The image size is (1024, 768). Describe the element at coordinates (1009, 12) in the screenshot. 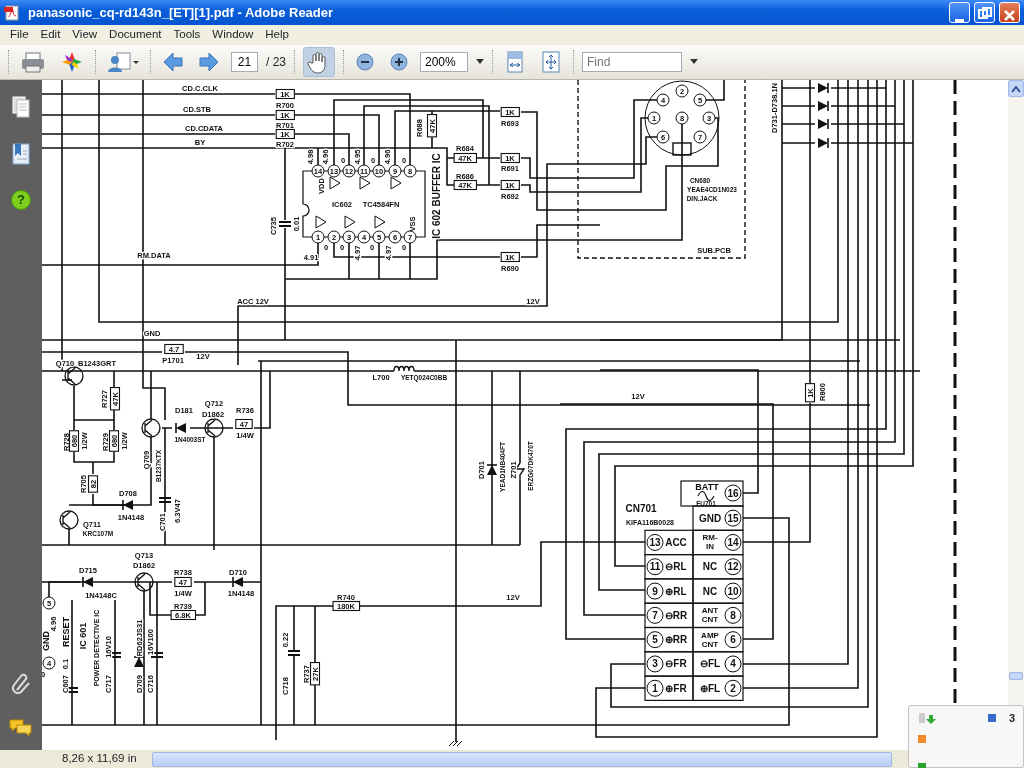

I see `close-button` at that location.